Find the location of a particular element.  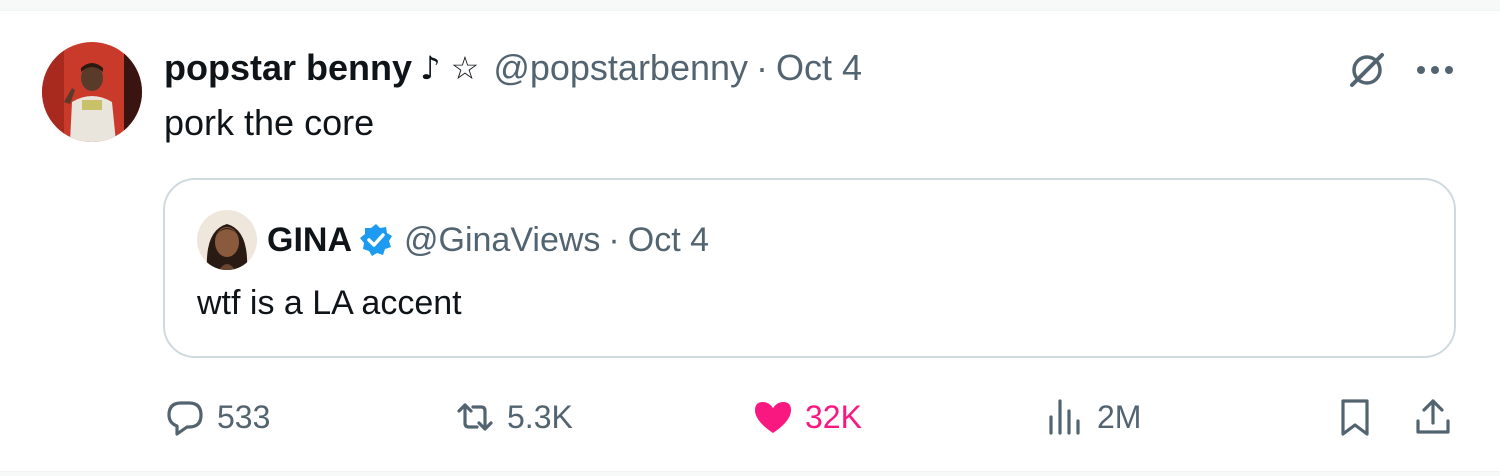

grok-button is located at coordinates (1367, 70).